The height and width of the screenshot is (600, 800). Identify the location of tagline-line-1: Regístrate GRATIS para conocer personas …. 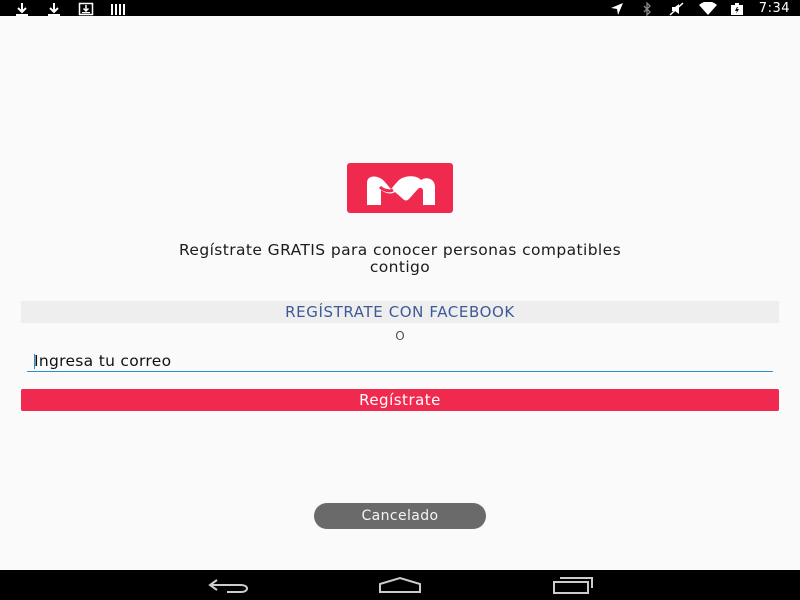
(400, 250).